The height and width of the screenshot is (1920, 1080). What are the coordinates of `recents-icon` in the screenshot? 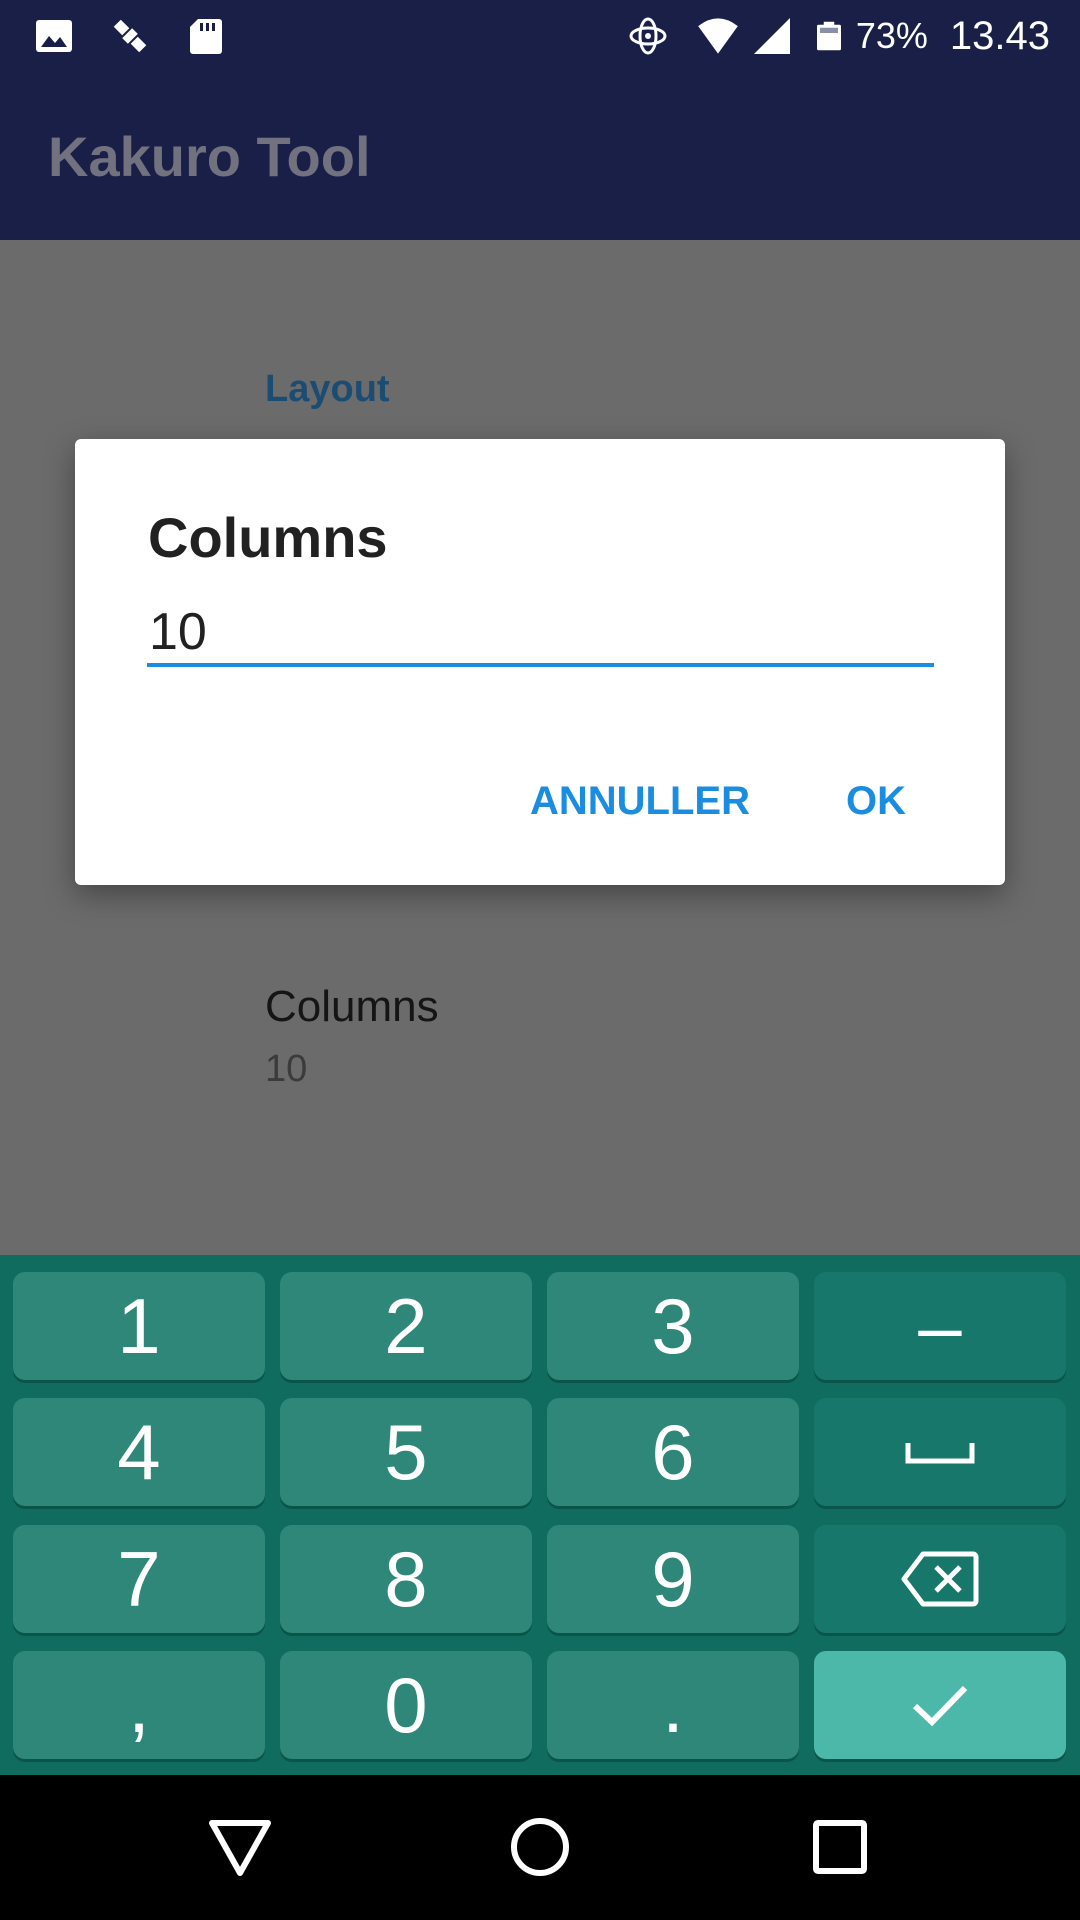 It's located at (840, 1847).